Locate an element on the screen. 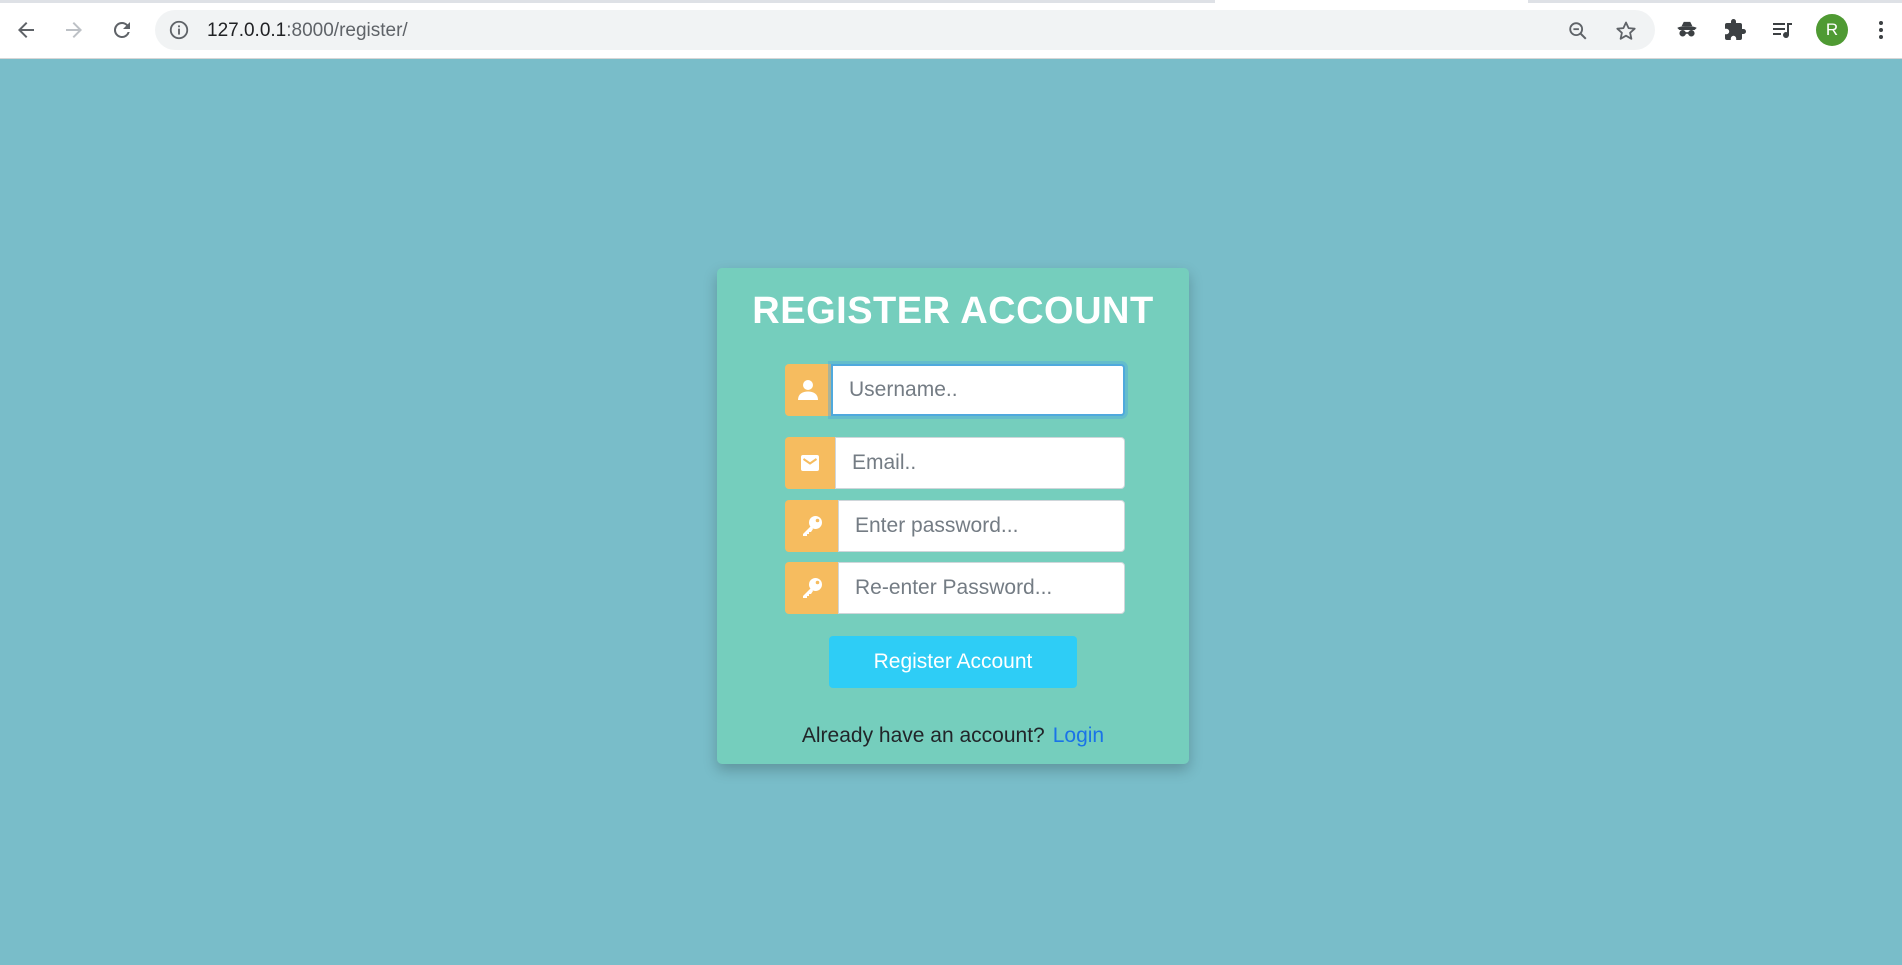 This screenshot has width=1902, height=965. password-input is located at coordinates (981, 526).